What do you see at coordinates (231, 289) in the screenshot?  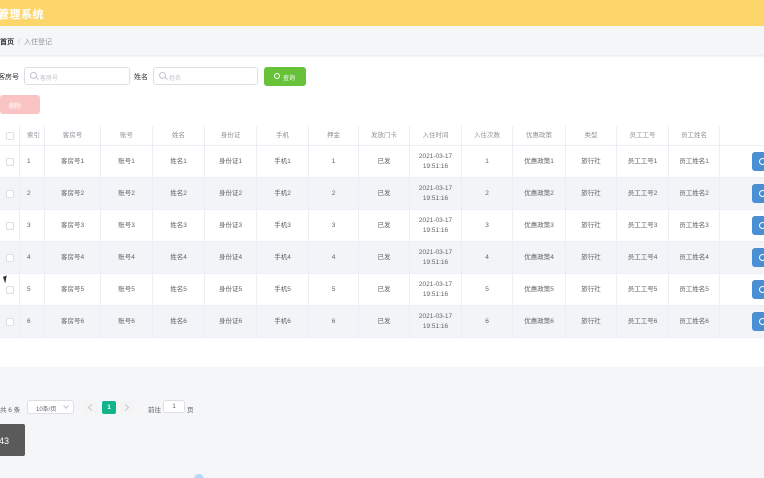 I see `table-cell: 身份证5` at bounding box center [231, 289].